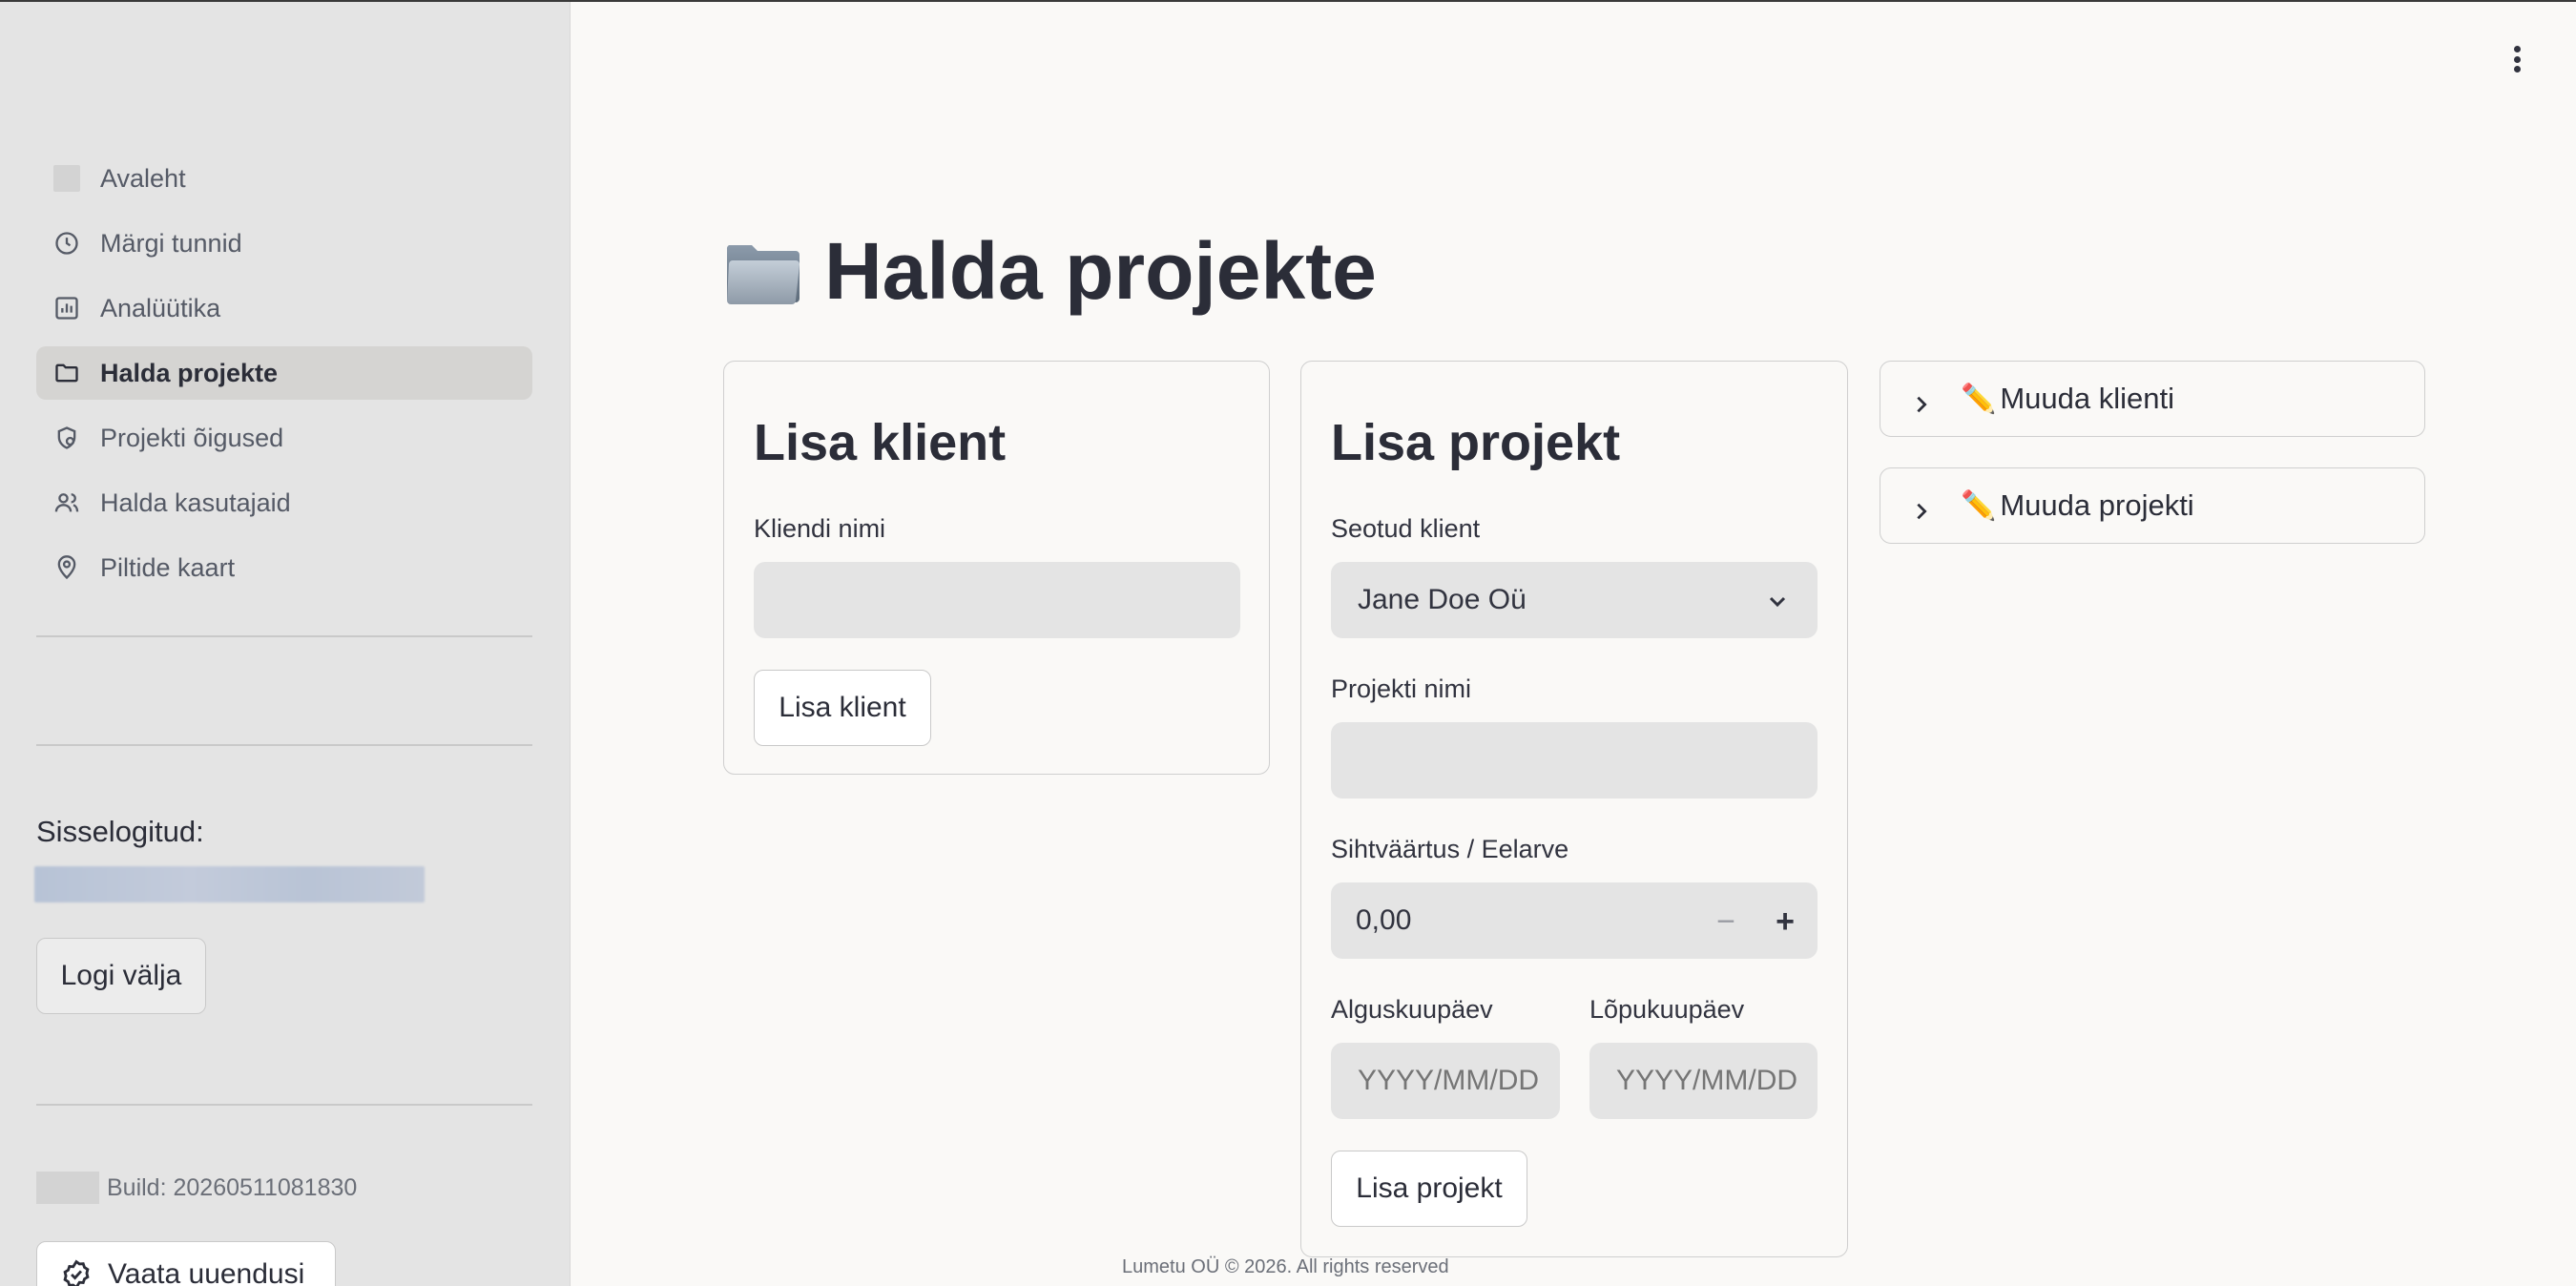 This screenshot has width=2576, height=1286. I want to click on add-project-button: Lisa projekt, so click(1429, 1189).